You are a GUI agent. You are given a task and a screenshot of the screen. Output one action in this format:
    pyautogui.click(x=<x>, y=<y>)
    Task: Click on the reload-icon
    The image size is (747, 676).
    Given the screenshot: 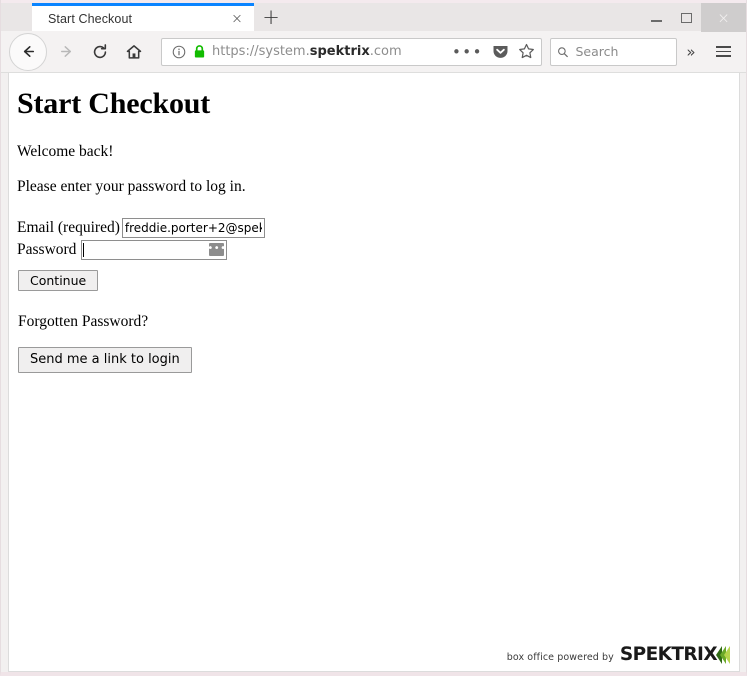 What is the action you would take?
    pyautogui.click(x=100, y=50)
    